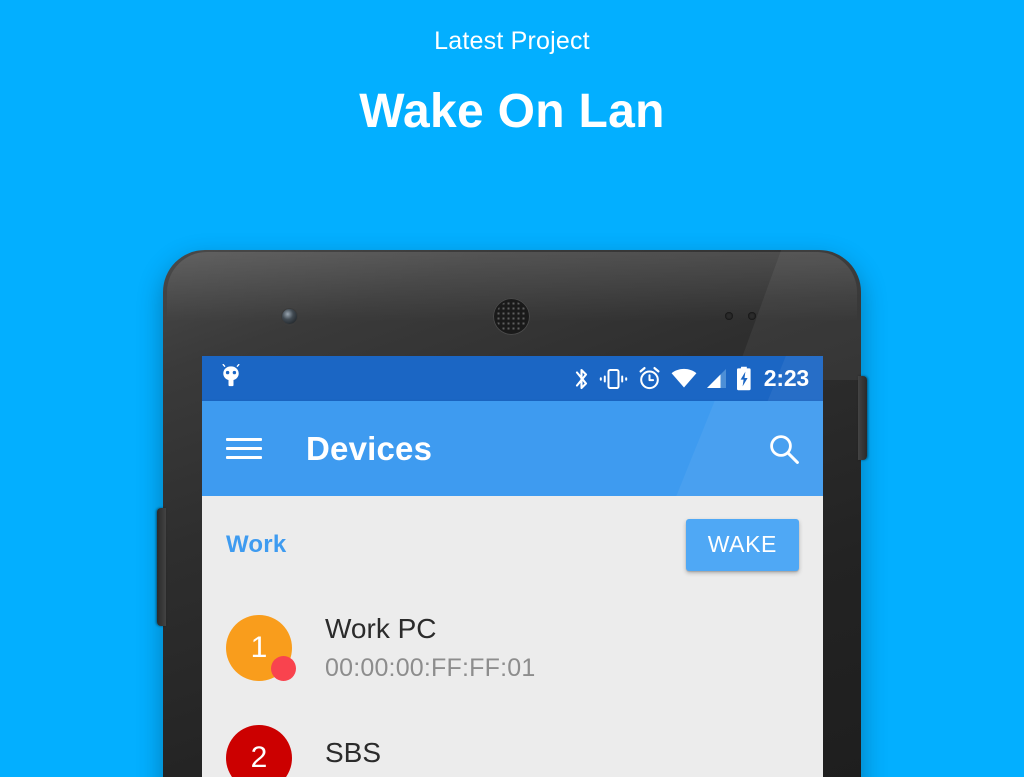  Describe the element at coordinates (716, 378) in the screenshot. I see `cell-signal-icon` at that location.